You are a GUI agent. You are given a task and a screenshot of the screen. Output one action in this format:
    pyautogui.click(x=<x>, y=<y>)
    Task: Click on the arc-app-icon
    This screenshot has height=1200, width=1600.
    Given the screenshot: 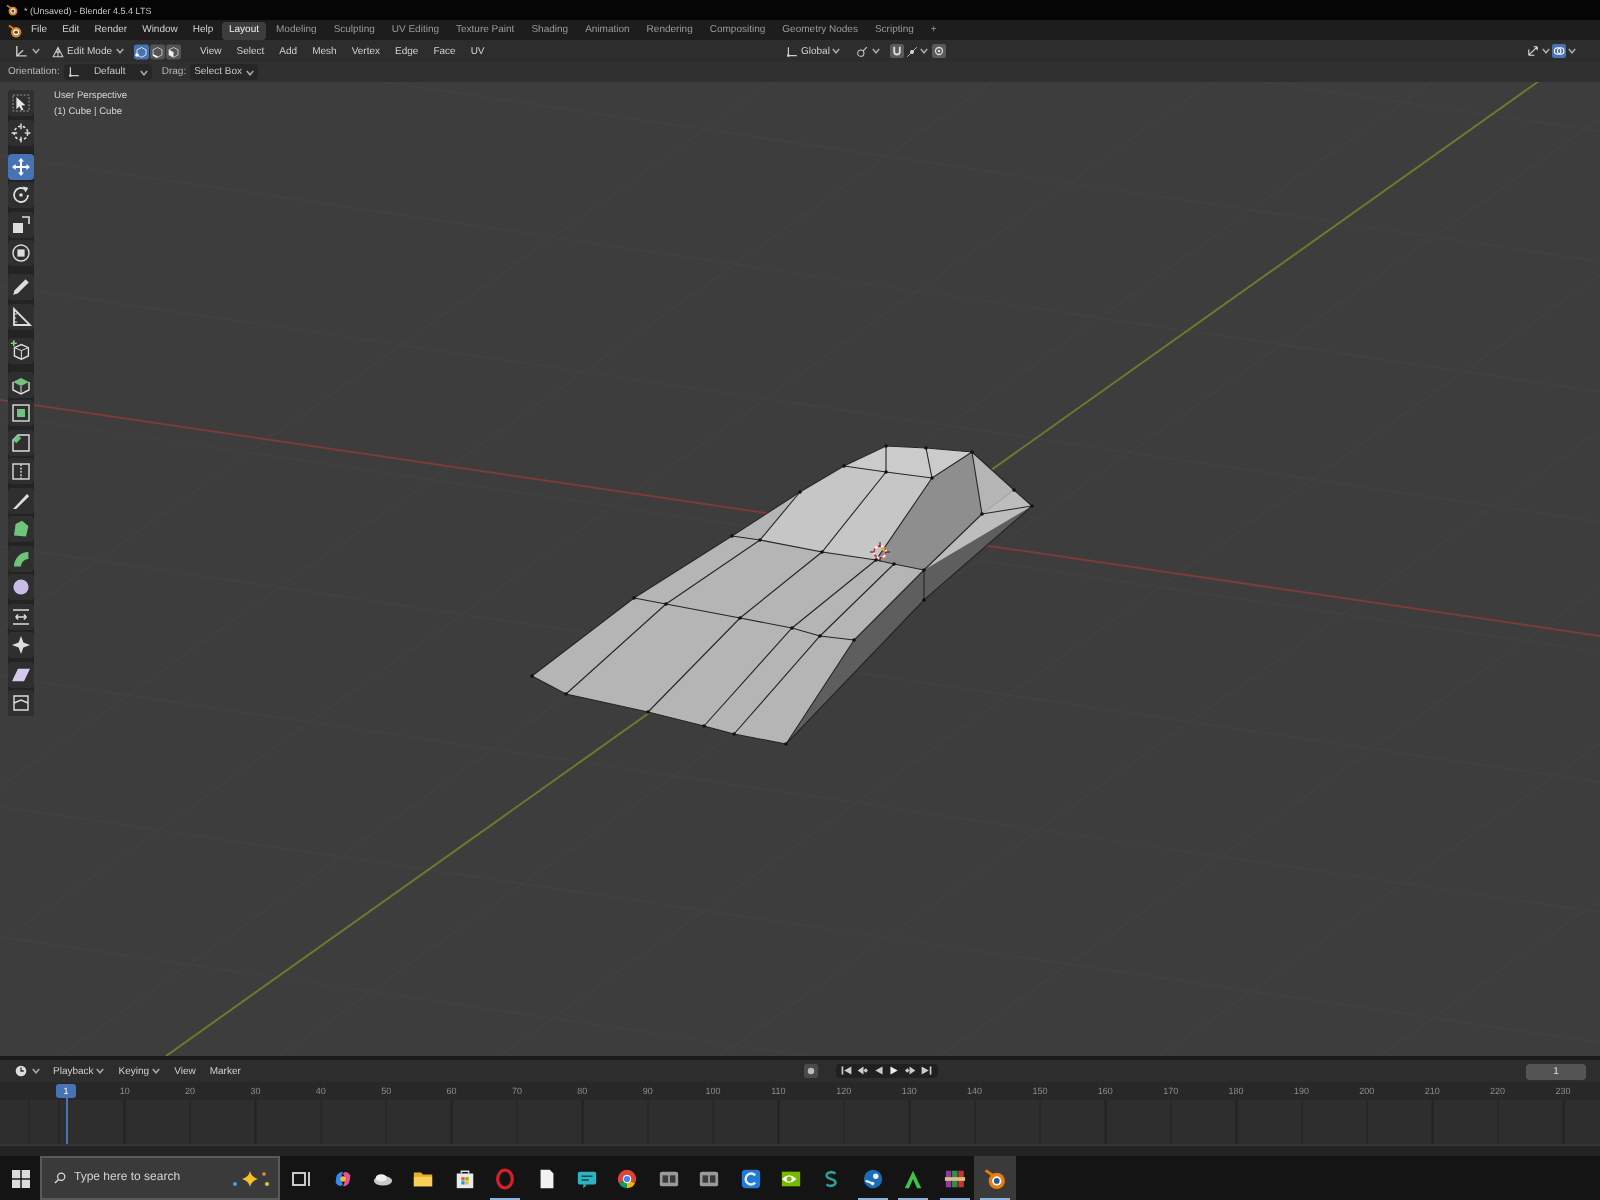 What is the action you would take?
    pyautogui.click(x=750, y=1178)
    